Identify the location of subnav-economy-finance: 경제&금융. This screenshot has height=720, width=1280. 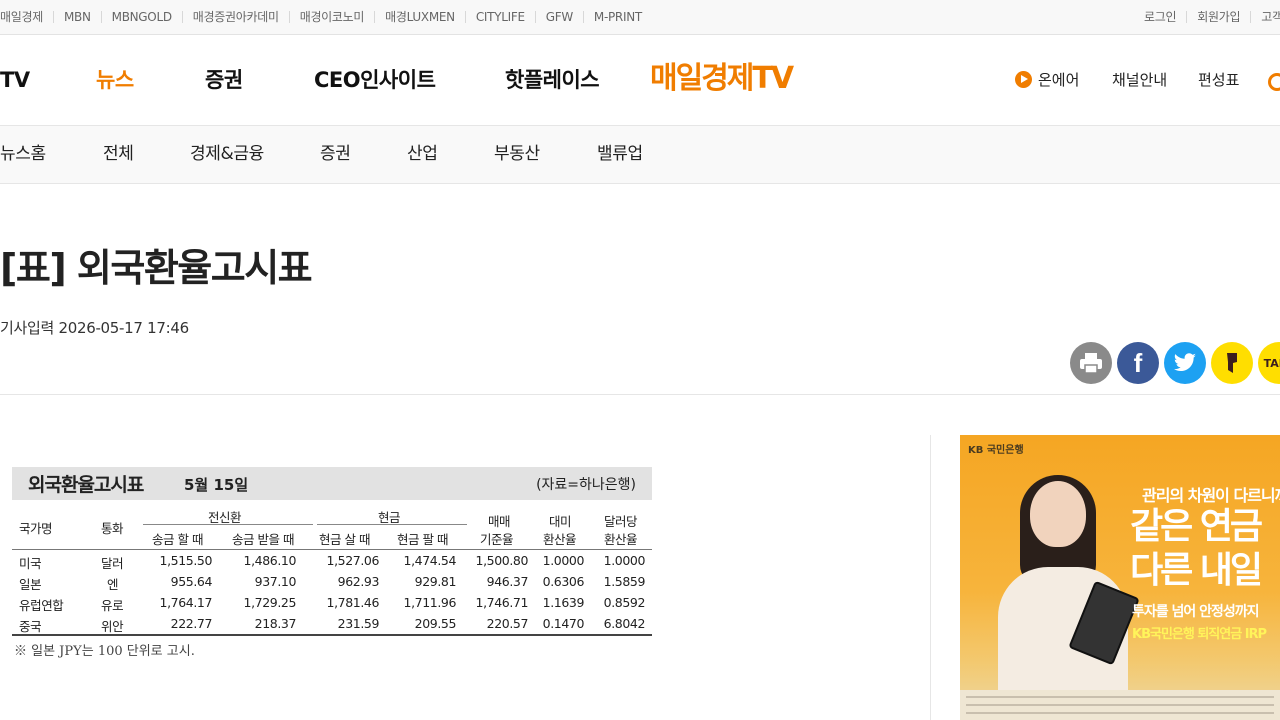
(227, 154).